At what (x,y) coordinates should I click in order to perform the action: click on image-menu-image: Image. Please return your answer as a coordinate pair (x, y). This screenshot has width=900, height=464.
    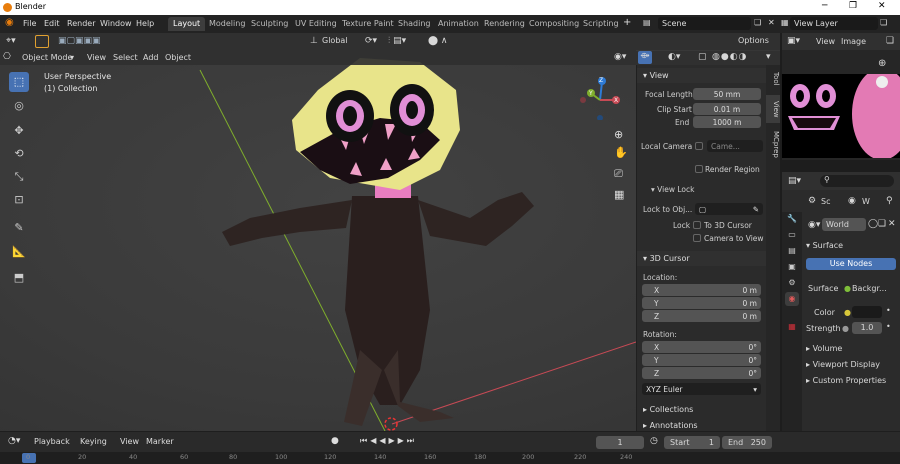
    Looking at the image, I should click on (853, 41).